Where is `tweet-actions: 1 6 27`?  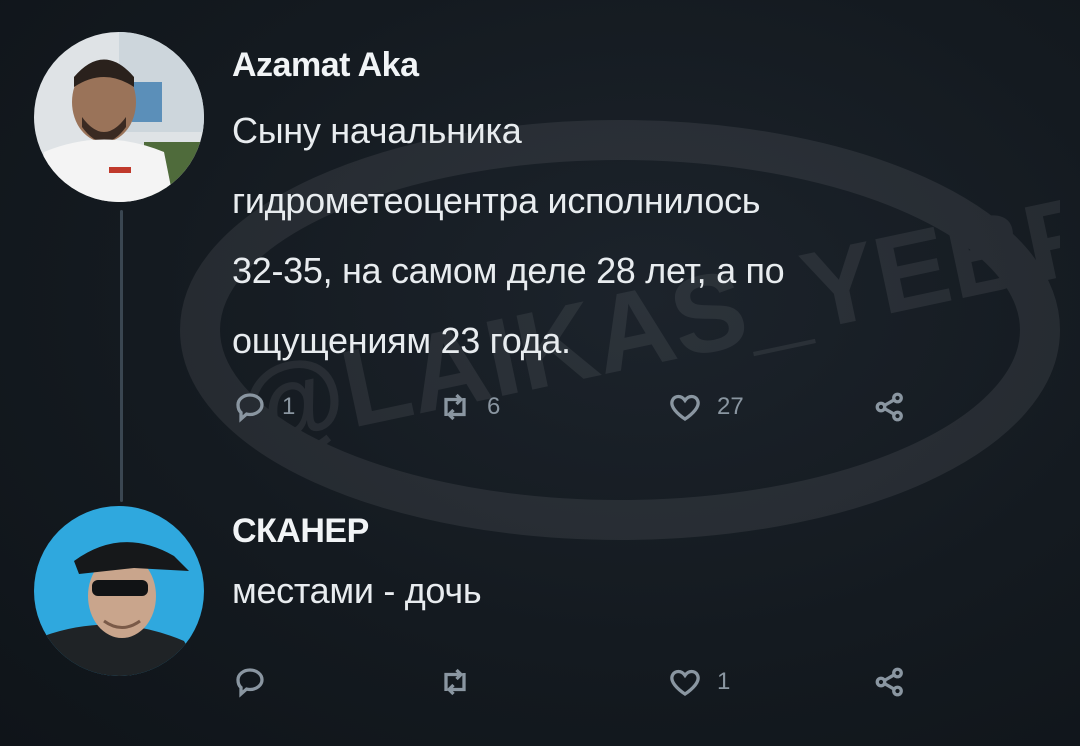 tweet-actions: 1 6 27 is located at coordinates (592, 407).